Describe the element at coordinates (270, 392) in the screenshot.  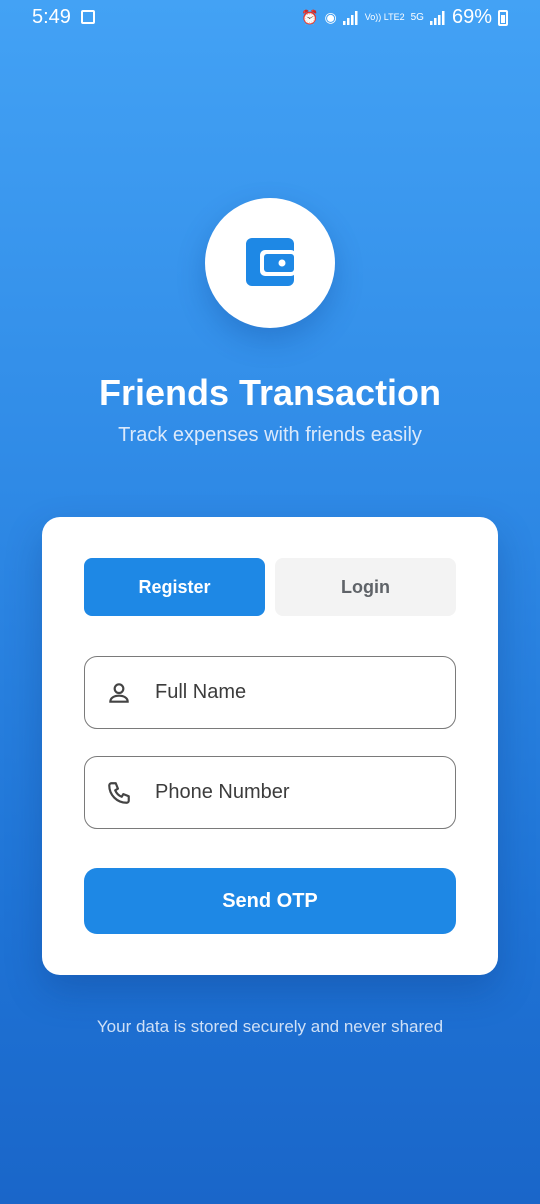
I see `app-title: Friends Transaction` at that location.